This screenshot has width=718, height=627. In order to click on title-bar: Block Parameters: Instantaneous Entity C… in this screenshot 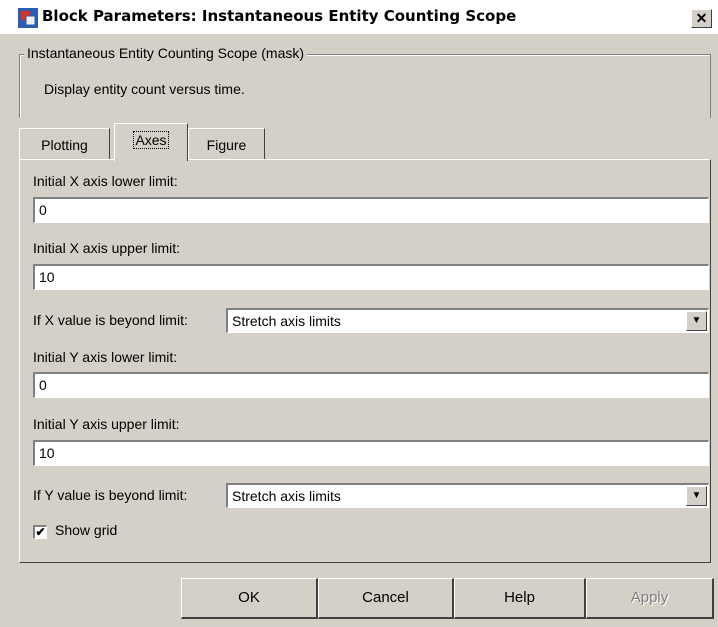, I will do `click(359, 17)`.